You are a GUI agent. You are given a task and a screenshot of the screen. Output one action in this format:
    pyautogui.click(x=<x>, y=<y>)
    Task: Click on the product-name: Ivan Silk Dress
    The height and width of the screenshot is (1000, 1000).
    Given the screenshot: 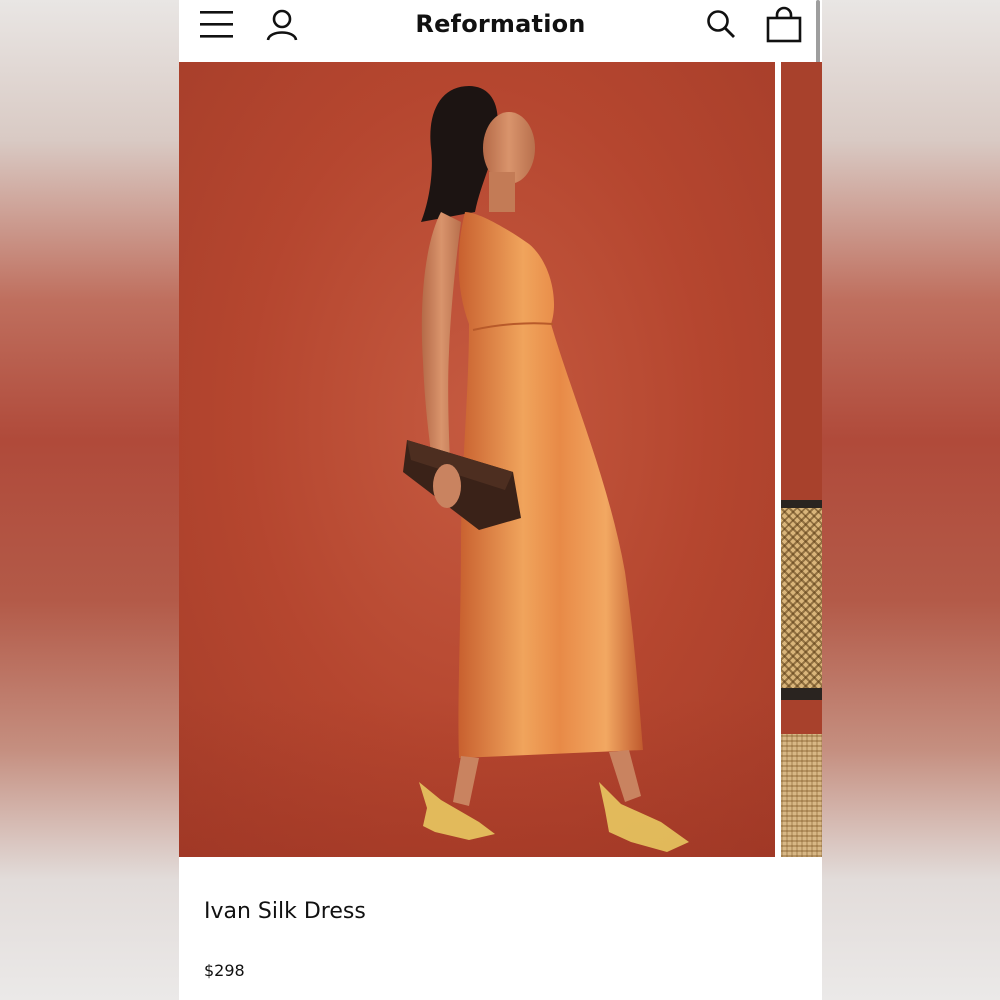 What is the action you would take?
    pyautogui.click(x=285, y=911)
    